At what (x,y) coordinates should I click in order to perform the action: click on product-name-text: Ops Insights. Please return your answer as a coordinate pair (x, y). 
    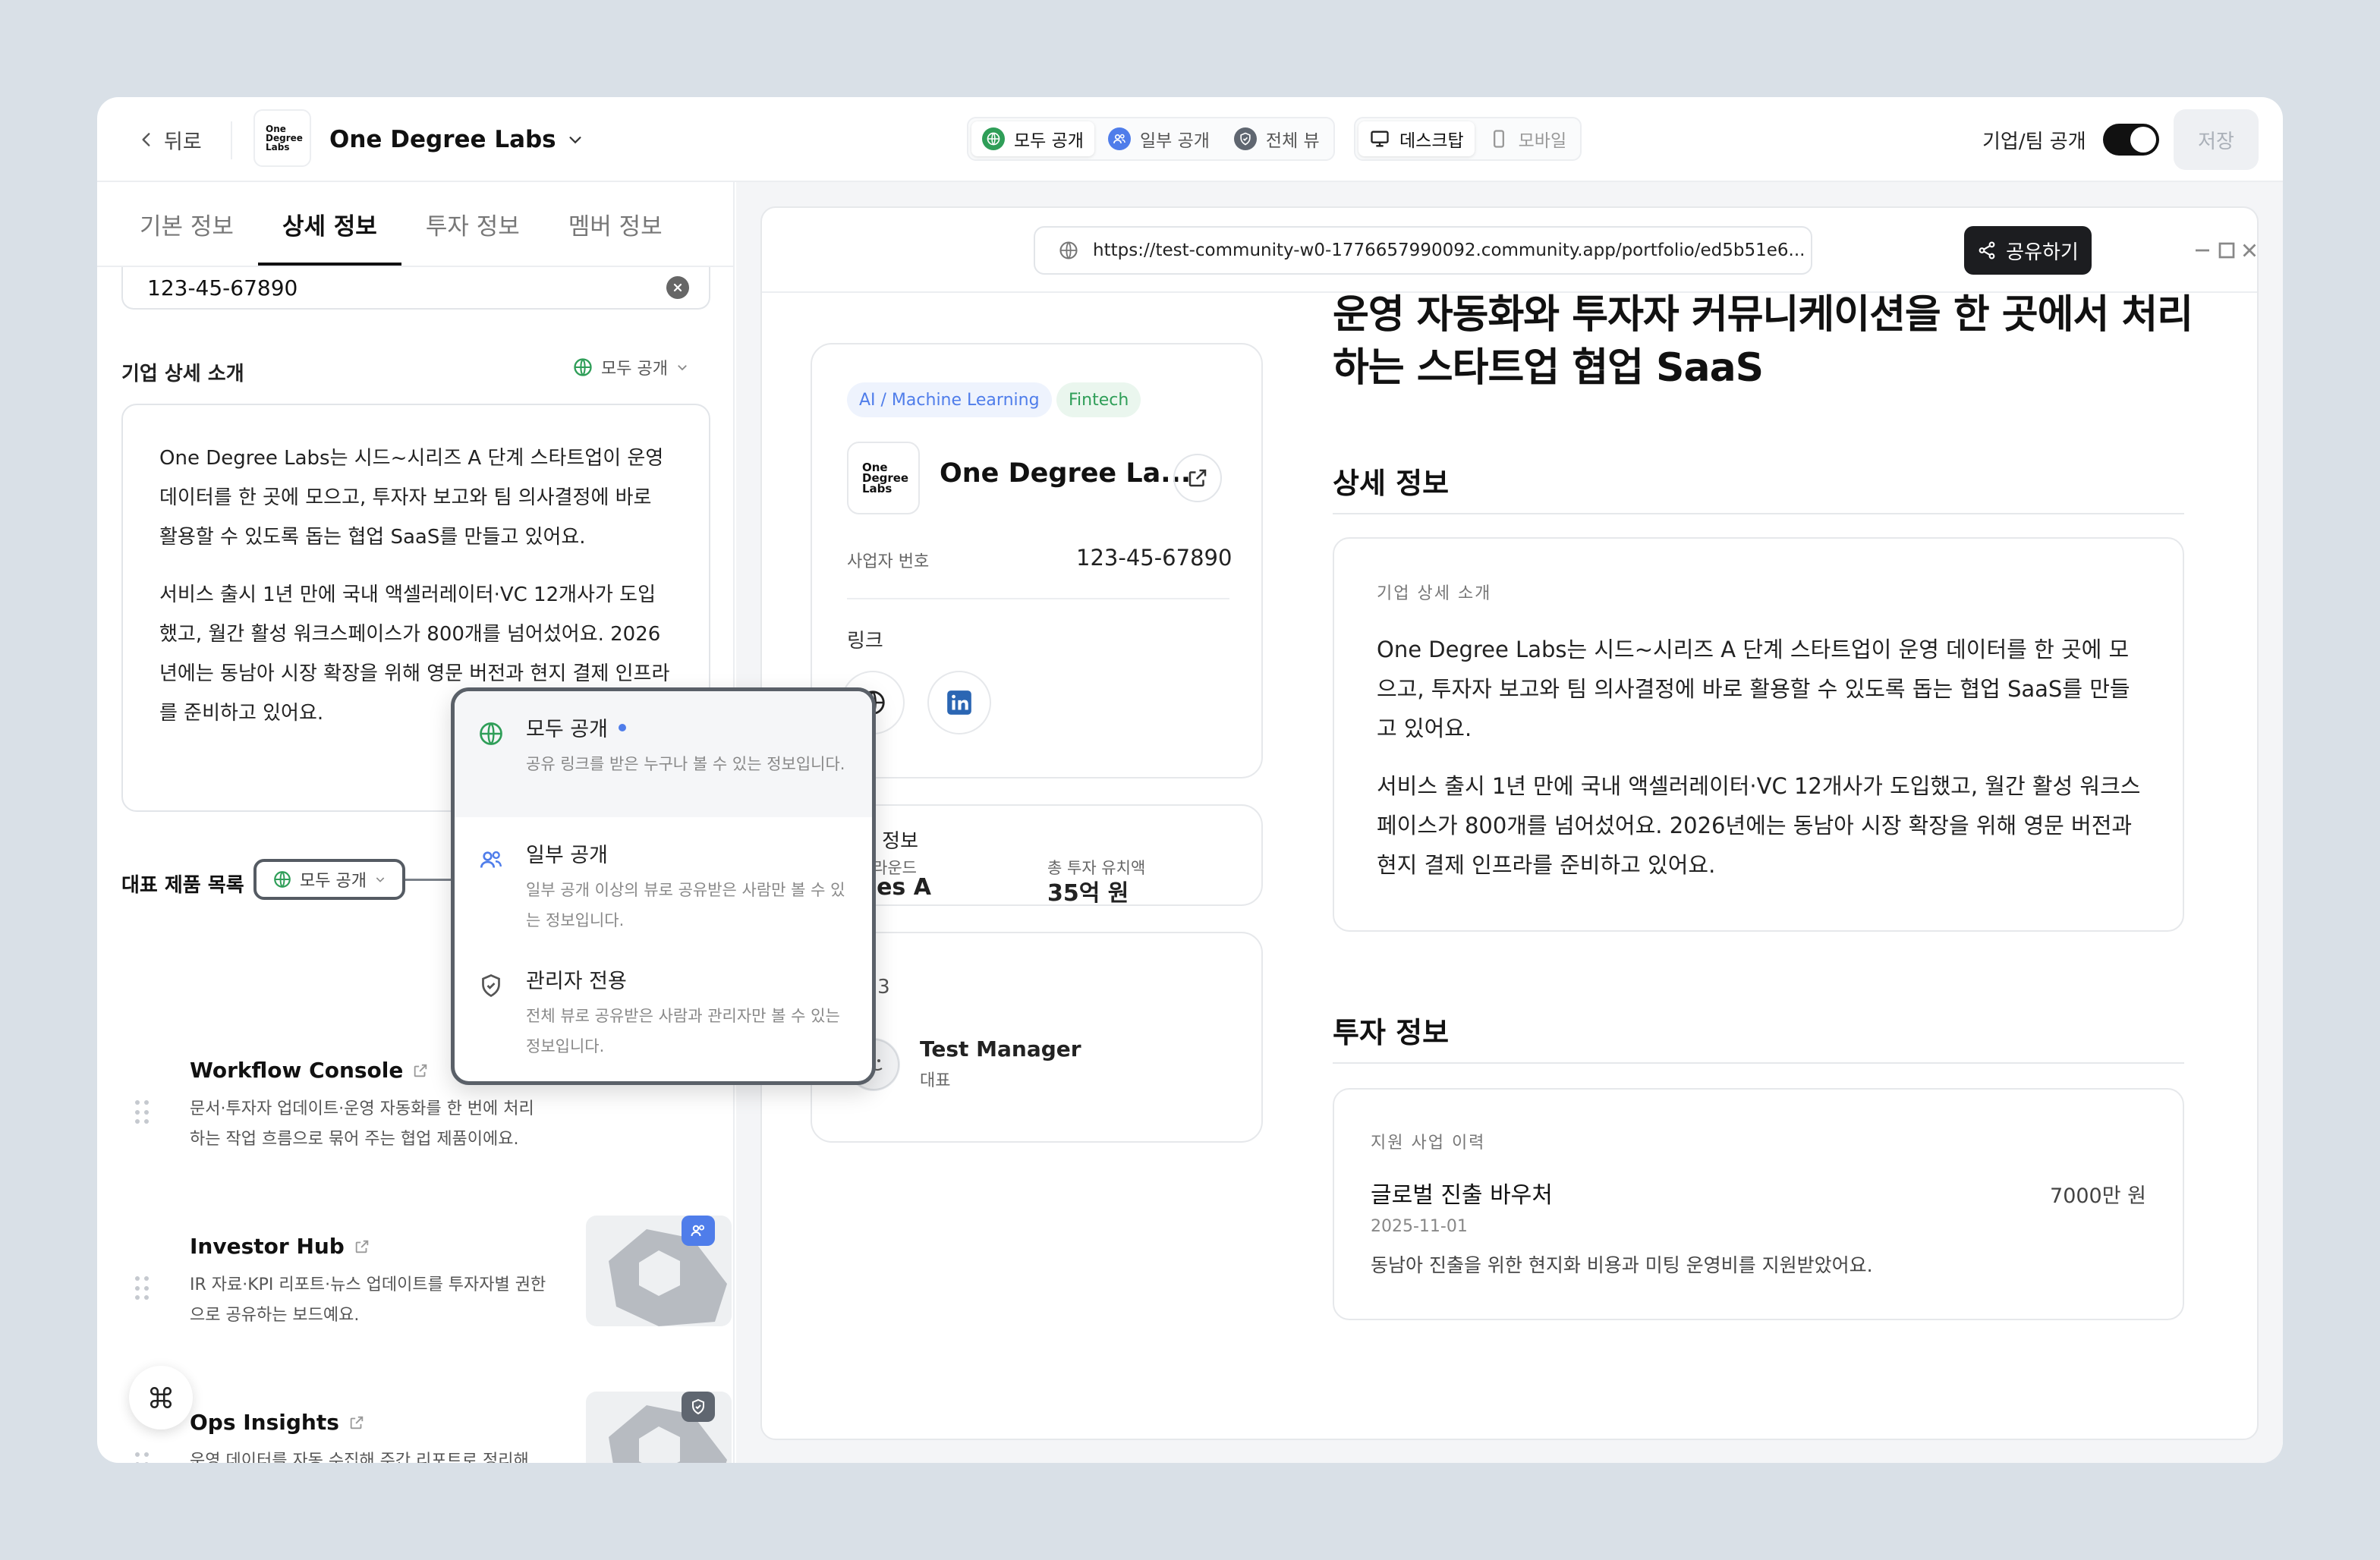
    Looking at the image, I should click on (264, 1422).